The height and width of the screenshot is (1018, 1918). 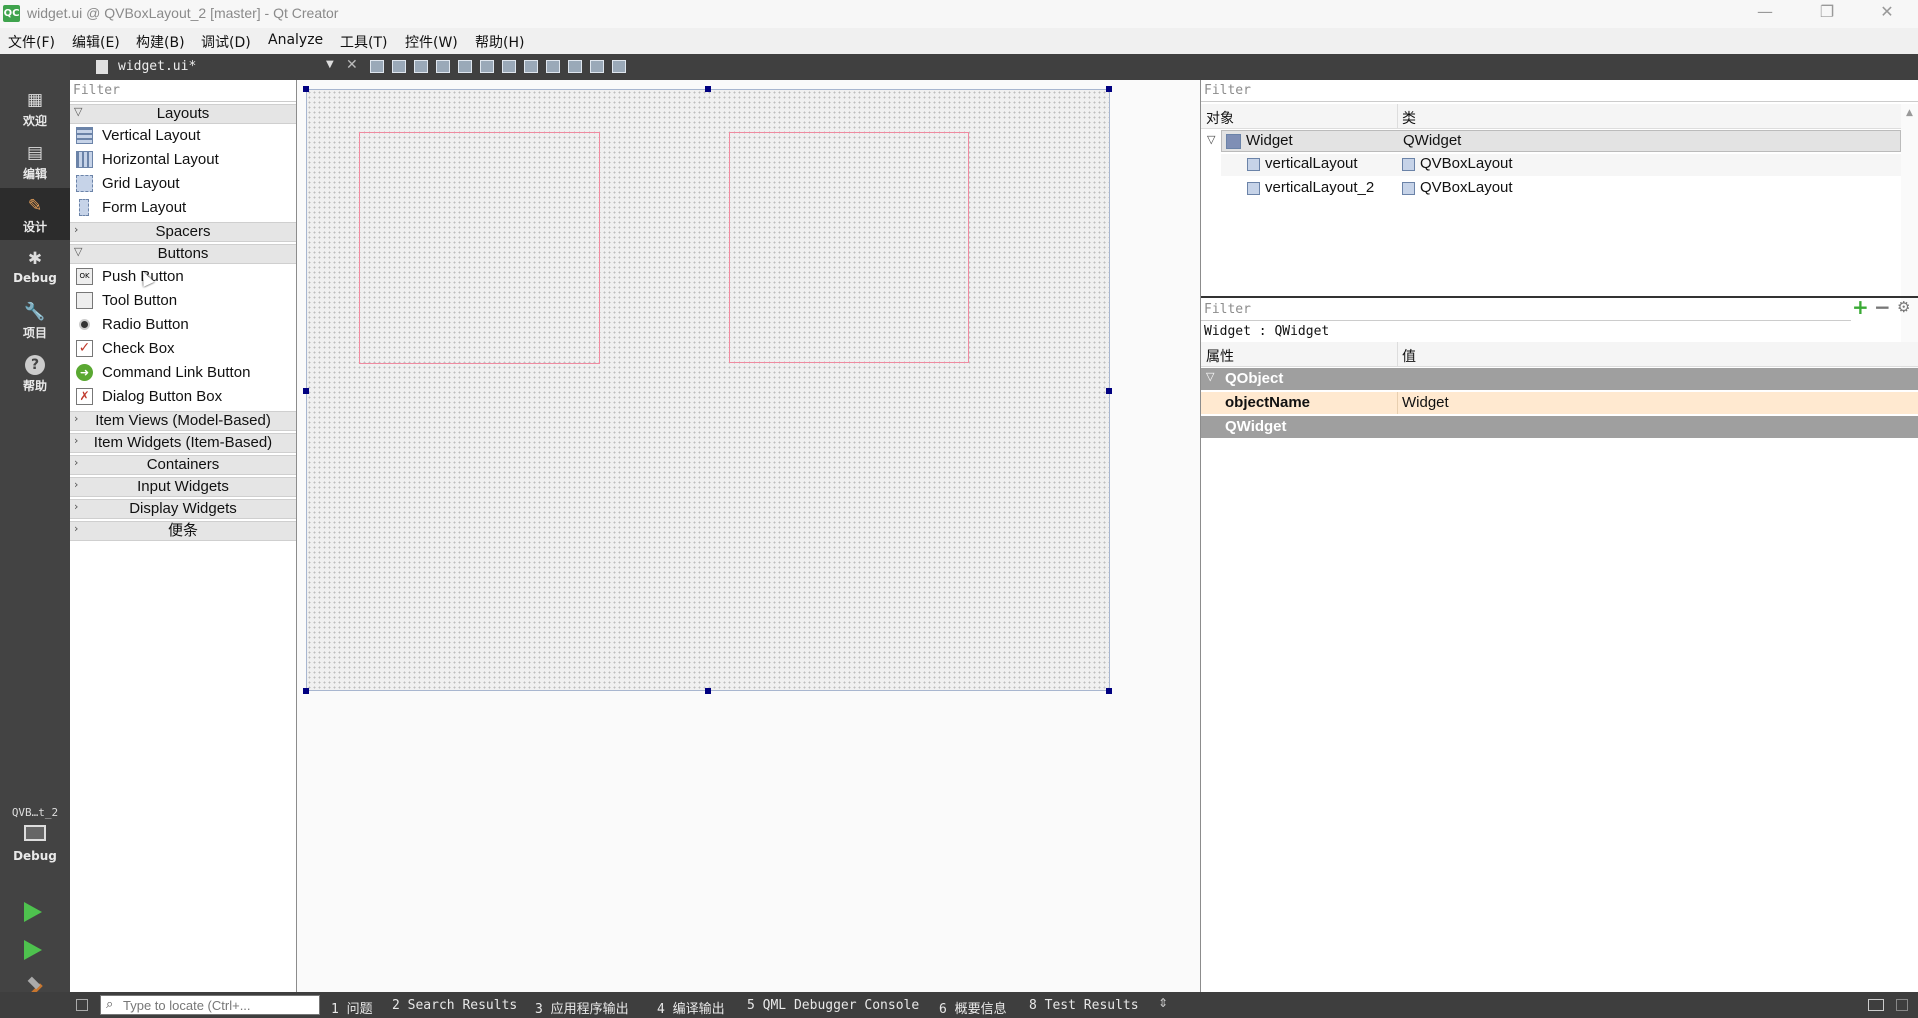 I want to click on pane-compile-output: 4 编译输出, so click(x=691, y=1007).